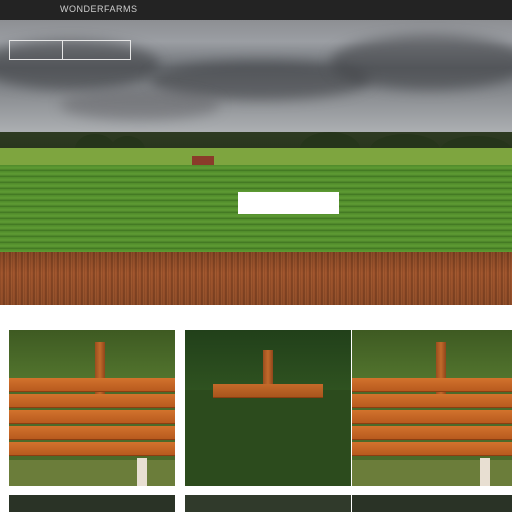 The height and width of the screenshot is (512, 512). What do you see at coordinates (288, 203) in the screenshot?
I see `hero-cta-button` at bounding box center [288, 203].